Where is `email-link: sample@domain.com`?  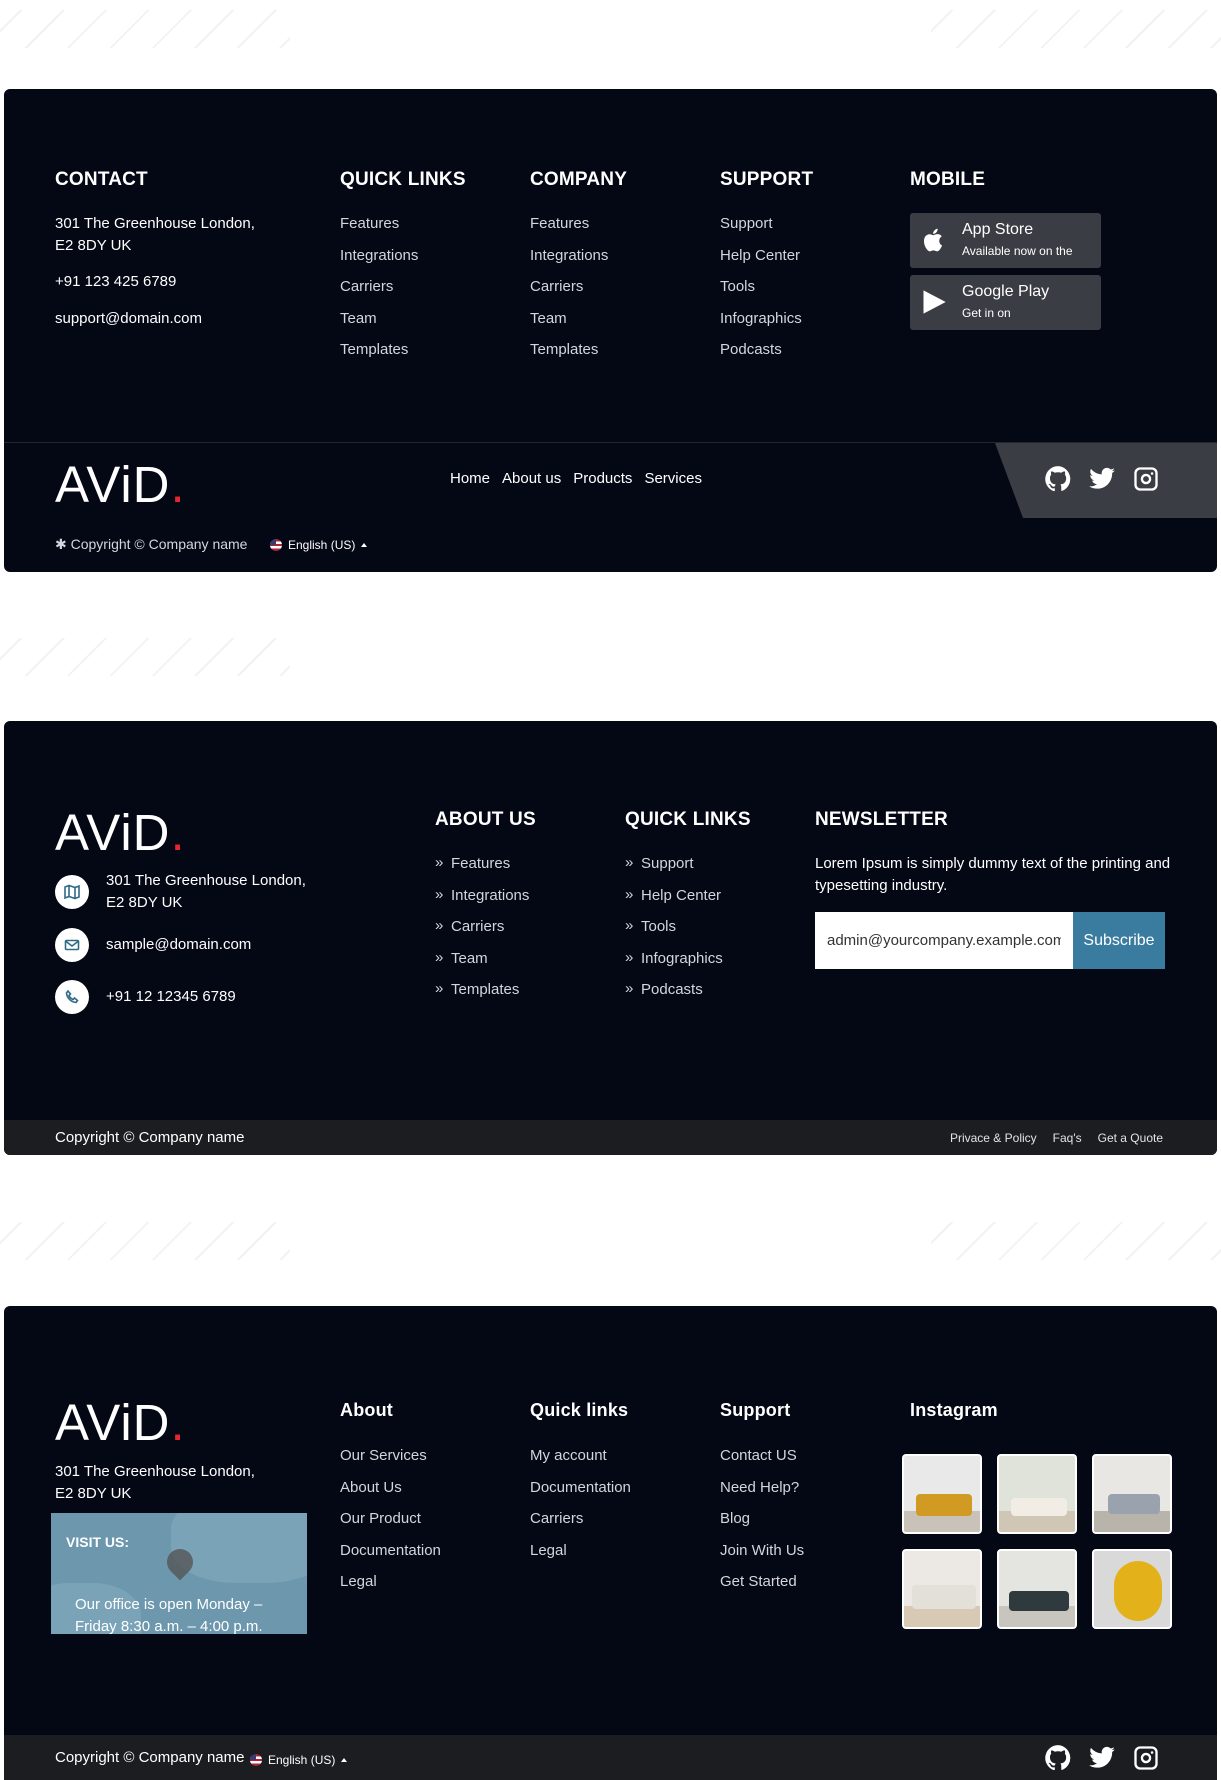 email-link: sample@domain.com is located at coordinates (178, 945).